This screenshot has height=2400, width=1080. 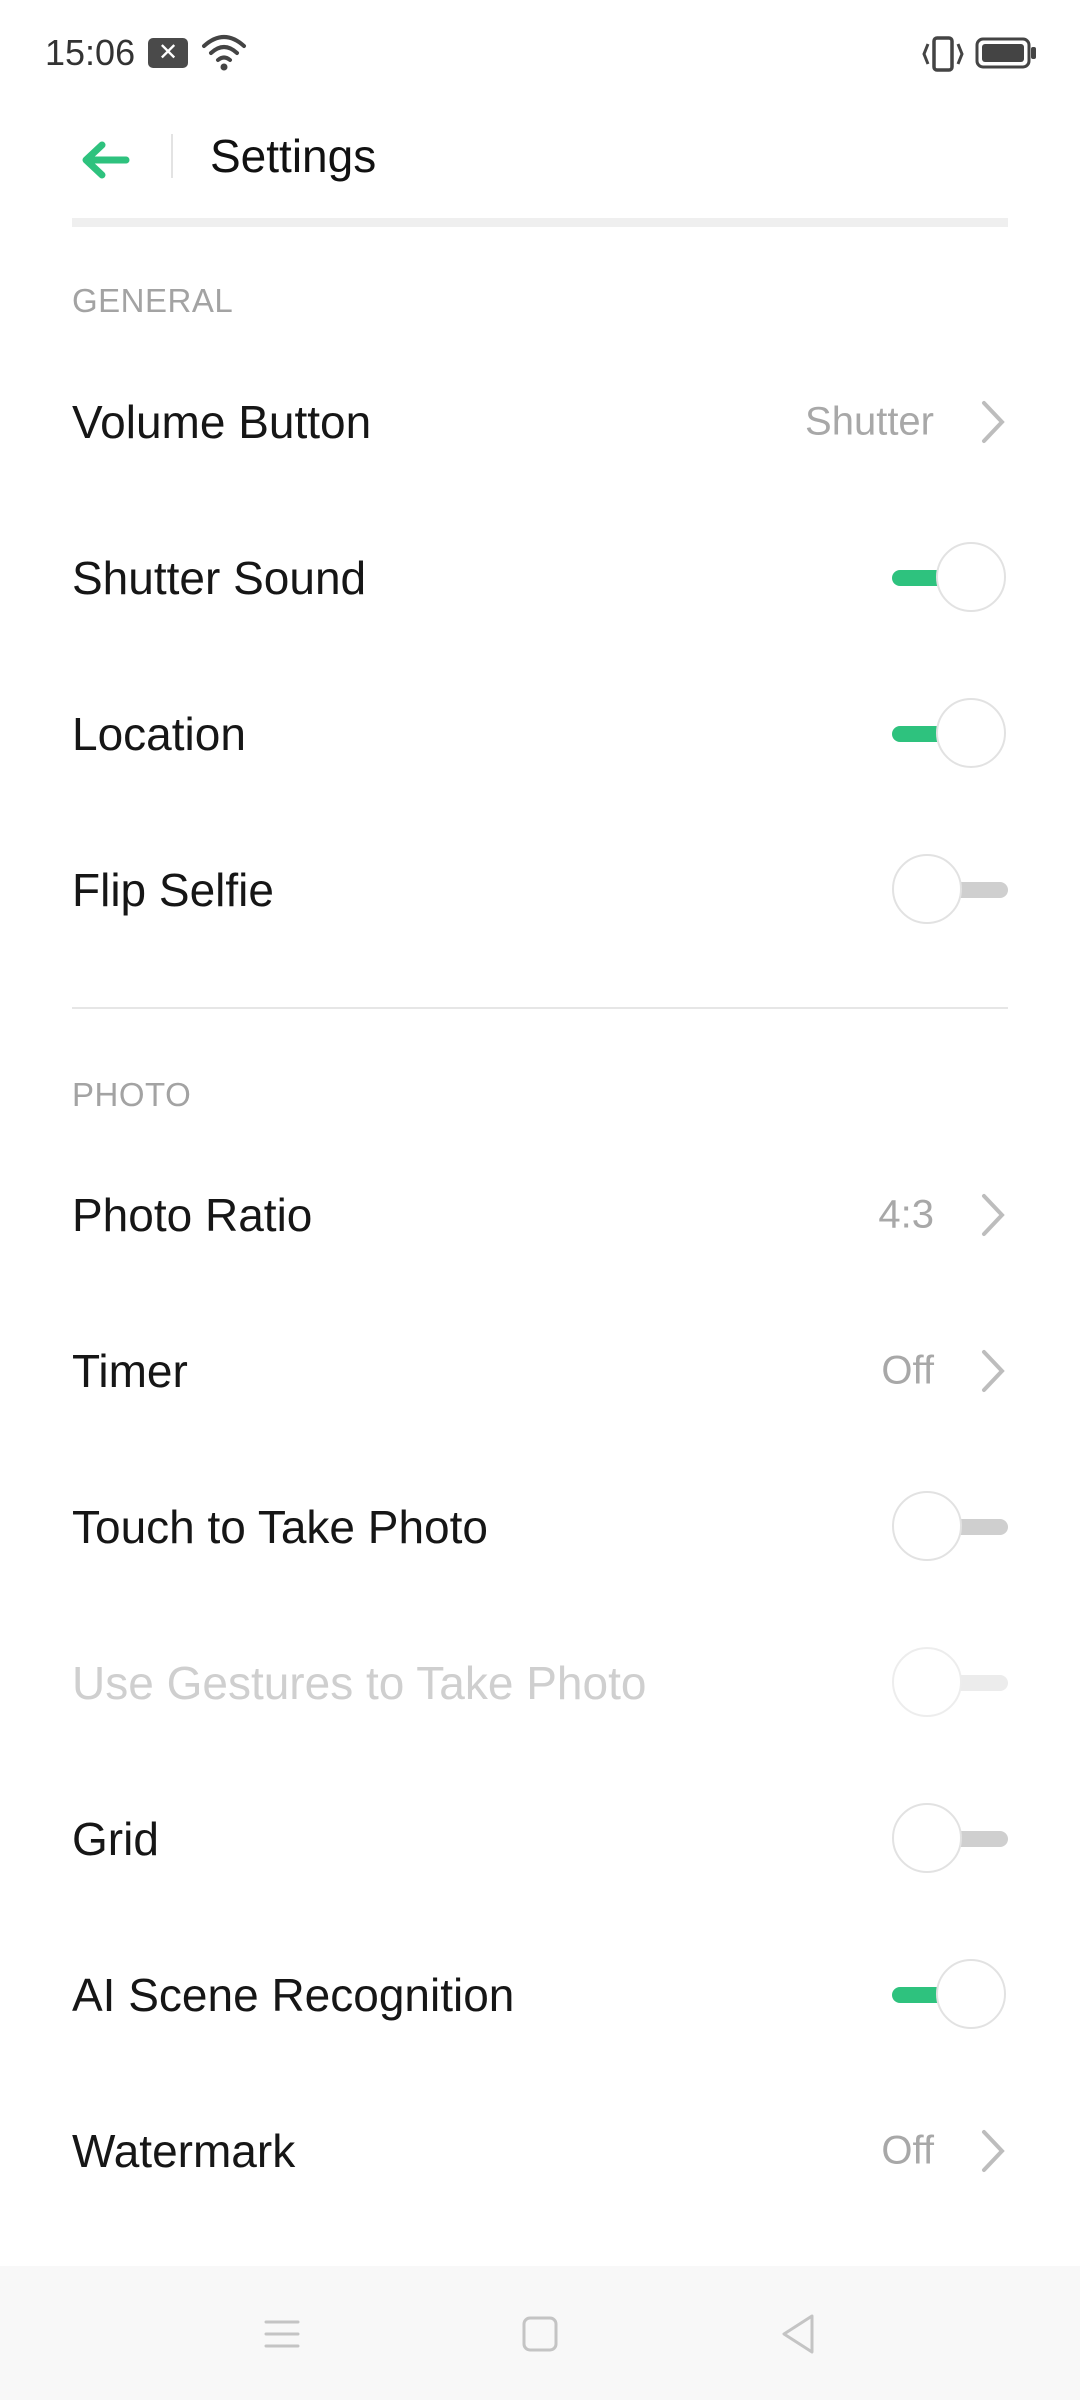 What do you see at coordinates (172, 156) in the screenshot?
I see `header-divider` at bounding box center [172, 156].